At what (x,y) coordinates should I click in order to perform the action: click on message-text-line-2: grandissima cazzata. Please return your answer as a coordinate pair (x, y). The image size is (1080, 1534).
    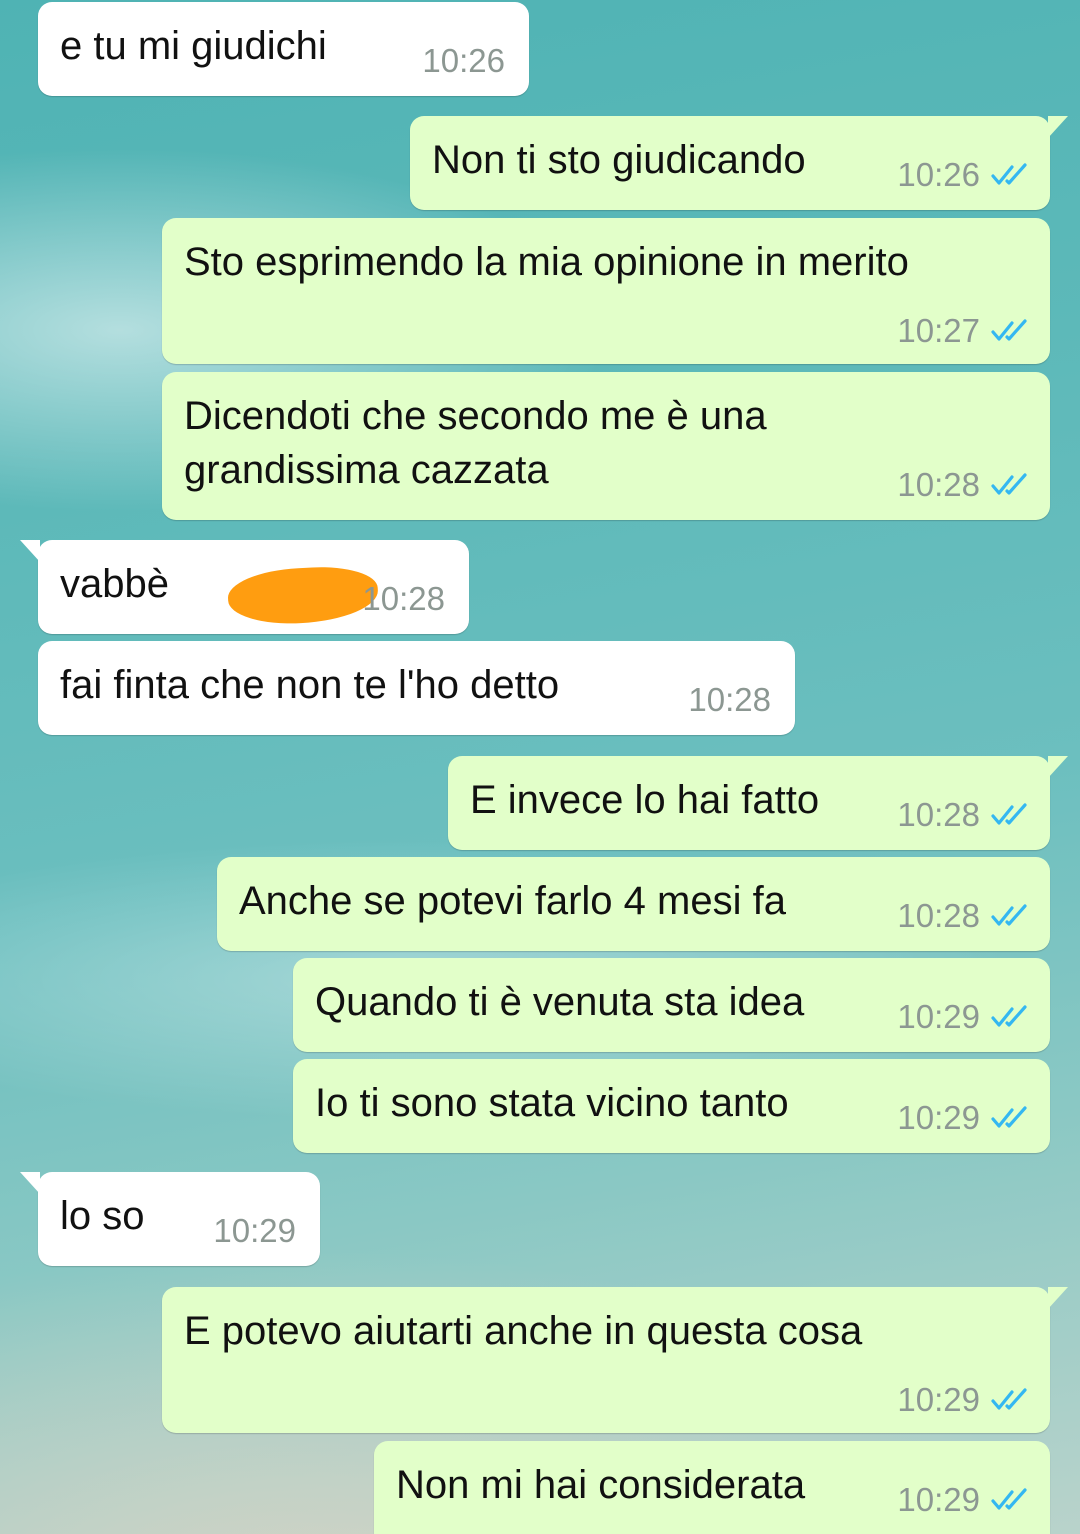
    Looking at the image, I should click on (366, 470).